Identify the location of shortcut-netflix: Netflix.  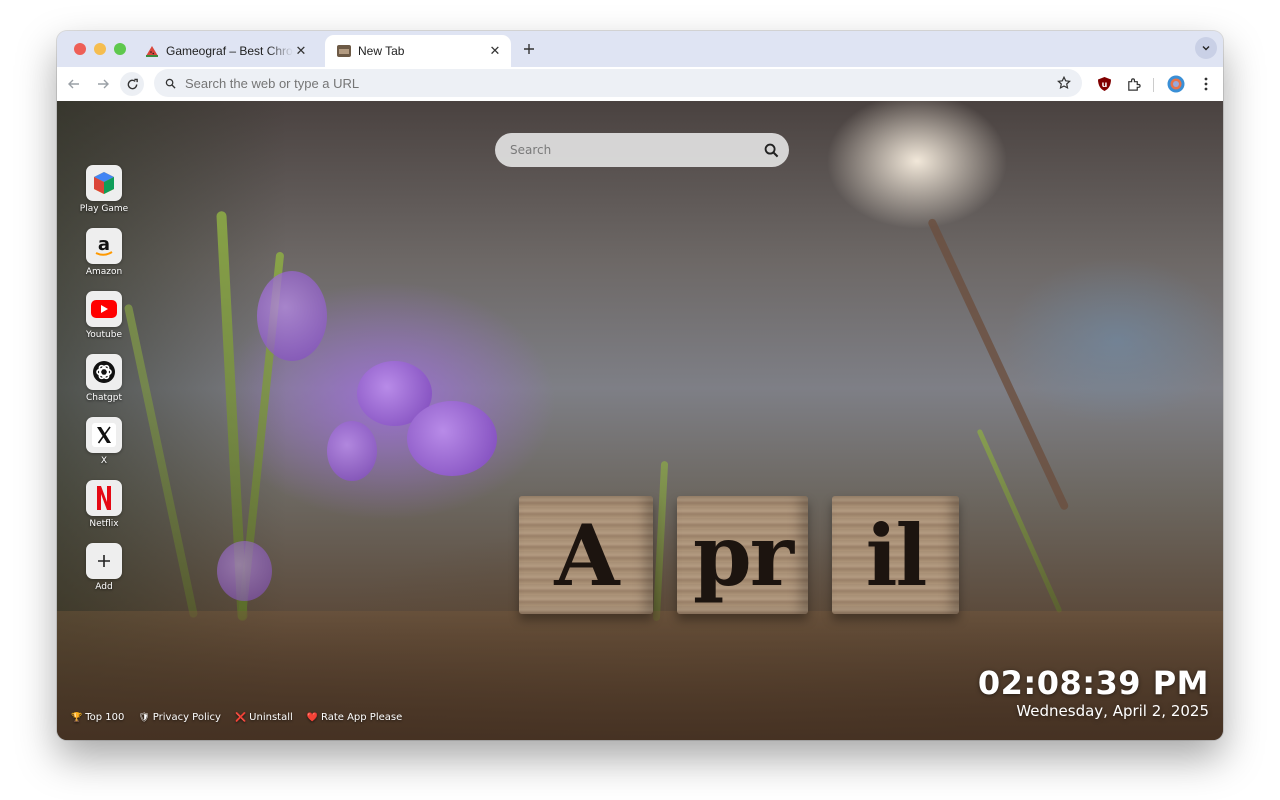
(104, 511).